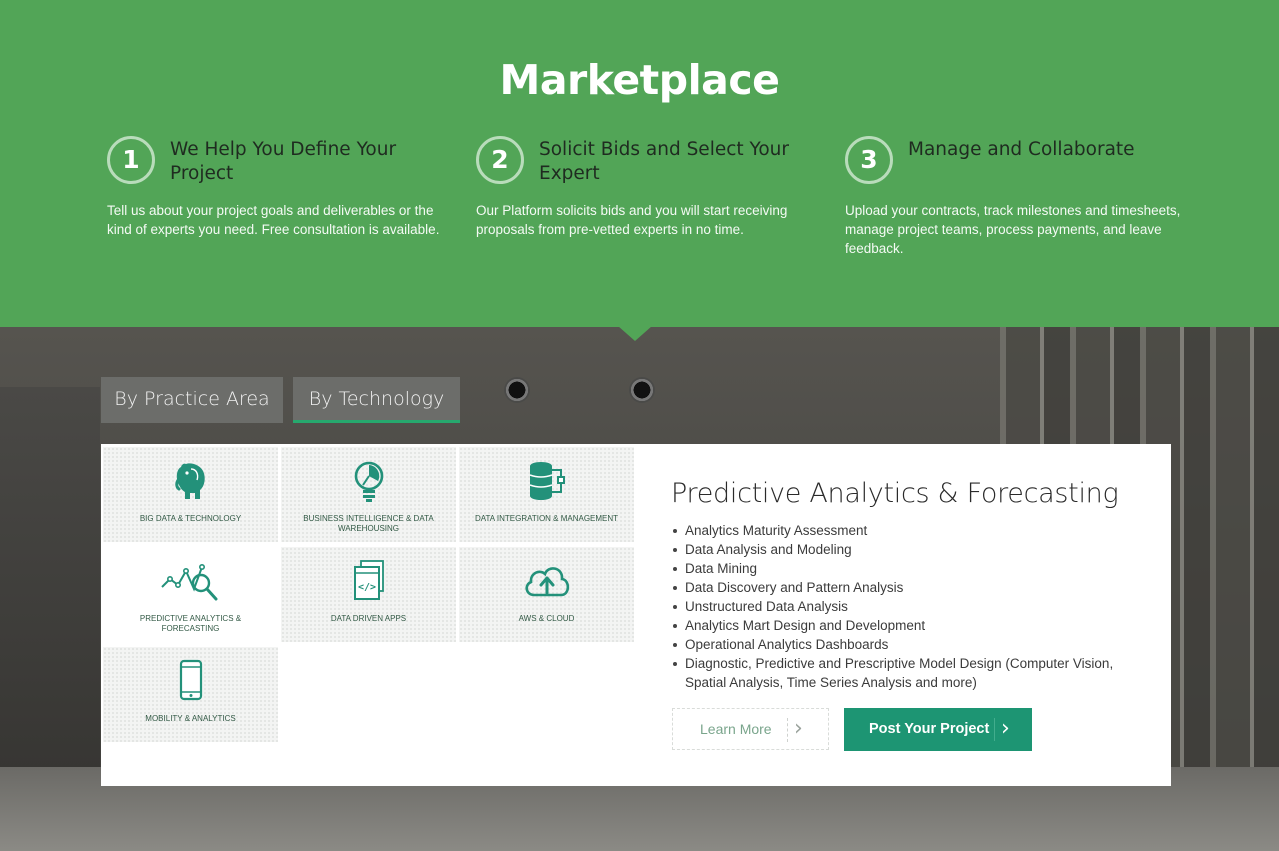 This screenshot has height=851, width=1279. Describe the element at coordinates (546, 618) in the screenshot. I see `tile-label: AWS & Cloud` at that location.